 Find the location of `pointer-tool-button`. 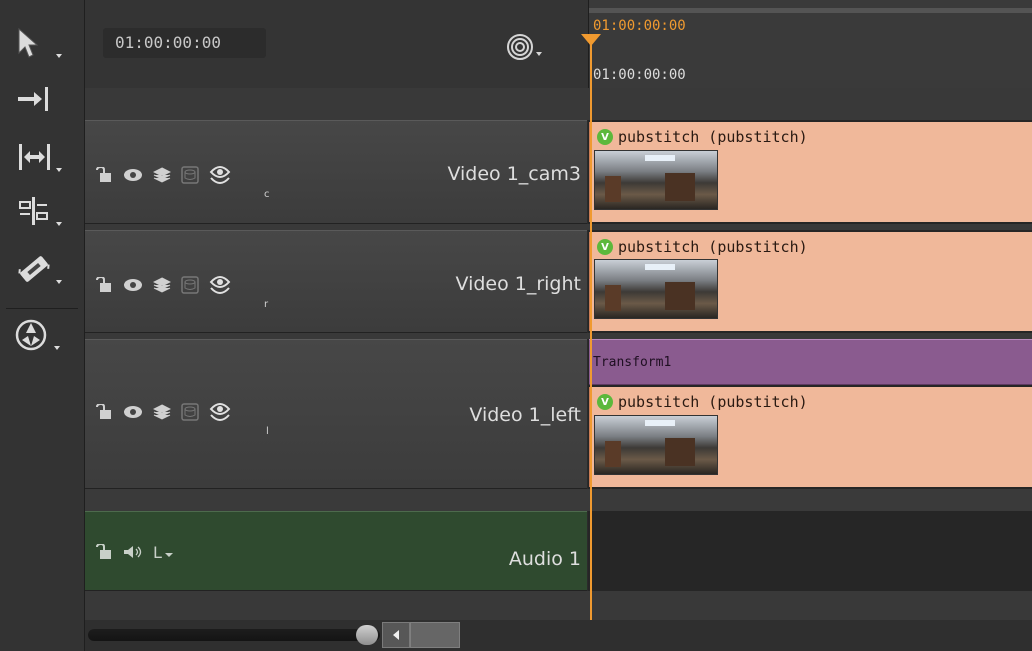

pointer-tool-button is located at coordinates (39, 43).